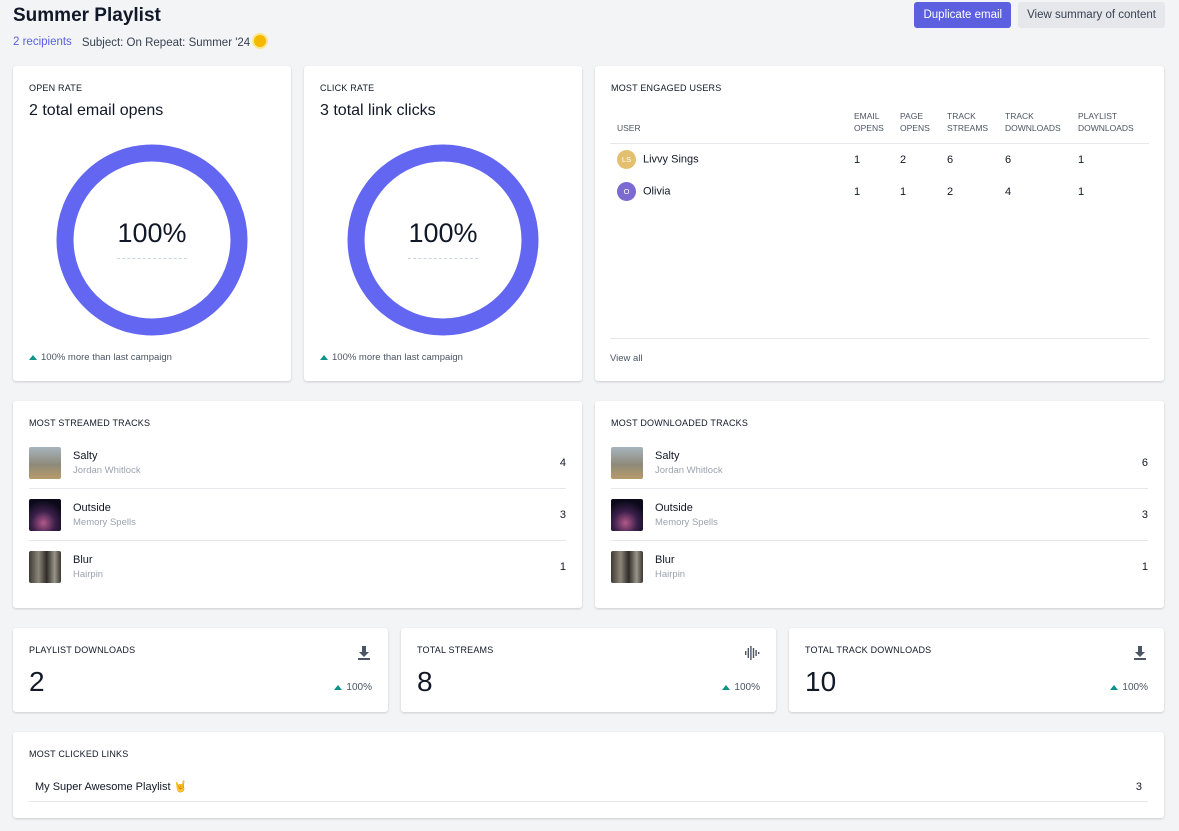 This screenshot has width=1179, height=831. What do you see at coordinates (397, 357) in the screenshot?
I see `click-rate-trend-text: 100% more than last campaign` at bounding box center [397, 357].